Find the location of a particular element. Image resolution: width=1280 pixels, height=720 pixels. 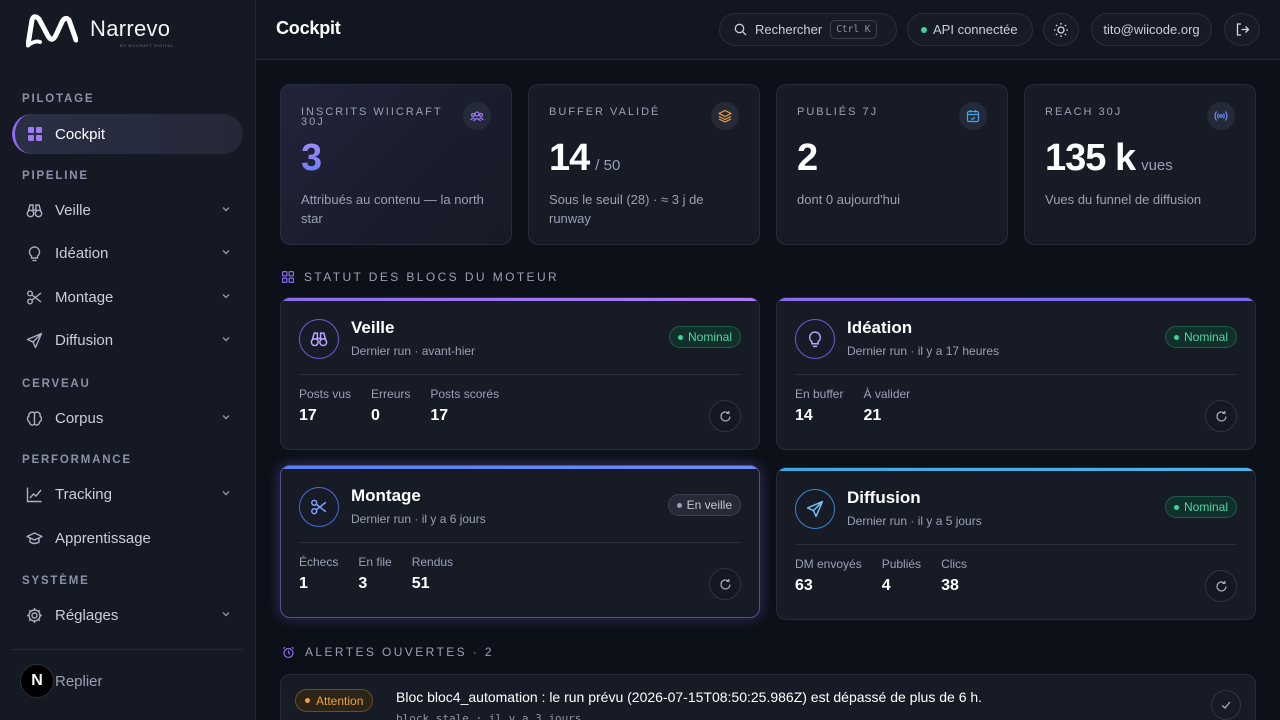

graduation-cap-icon is located at coordinates (34, 538).